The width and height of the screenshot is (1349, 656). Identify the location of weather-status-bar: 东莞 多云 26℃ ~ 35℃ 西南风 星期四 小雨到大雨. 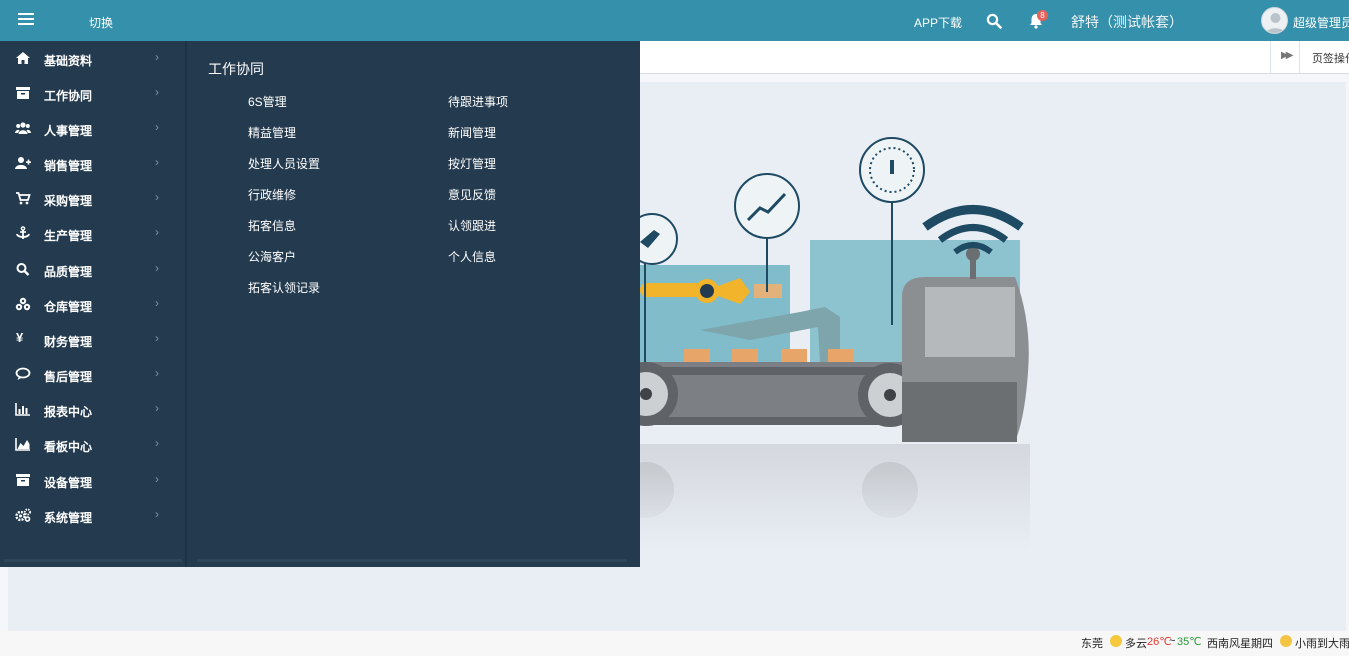
(674, 643).